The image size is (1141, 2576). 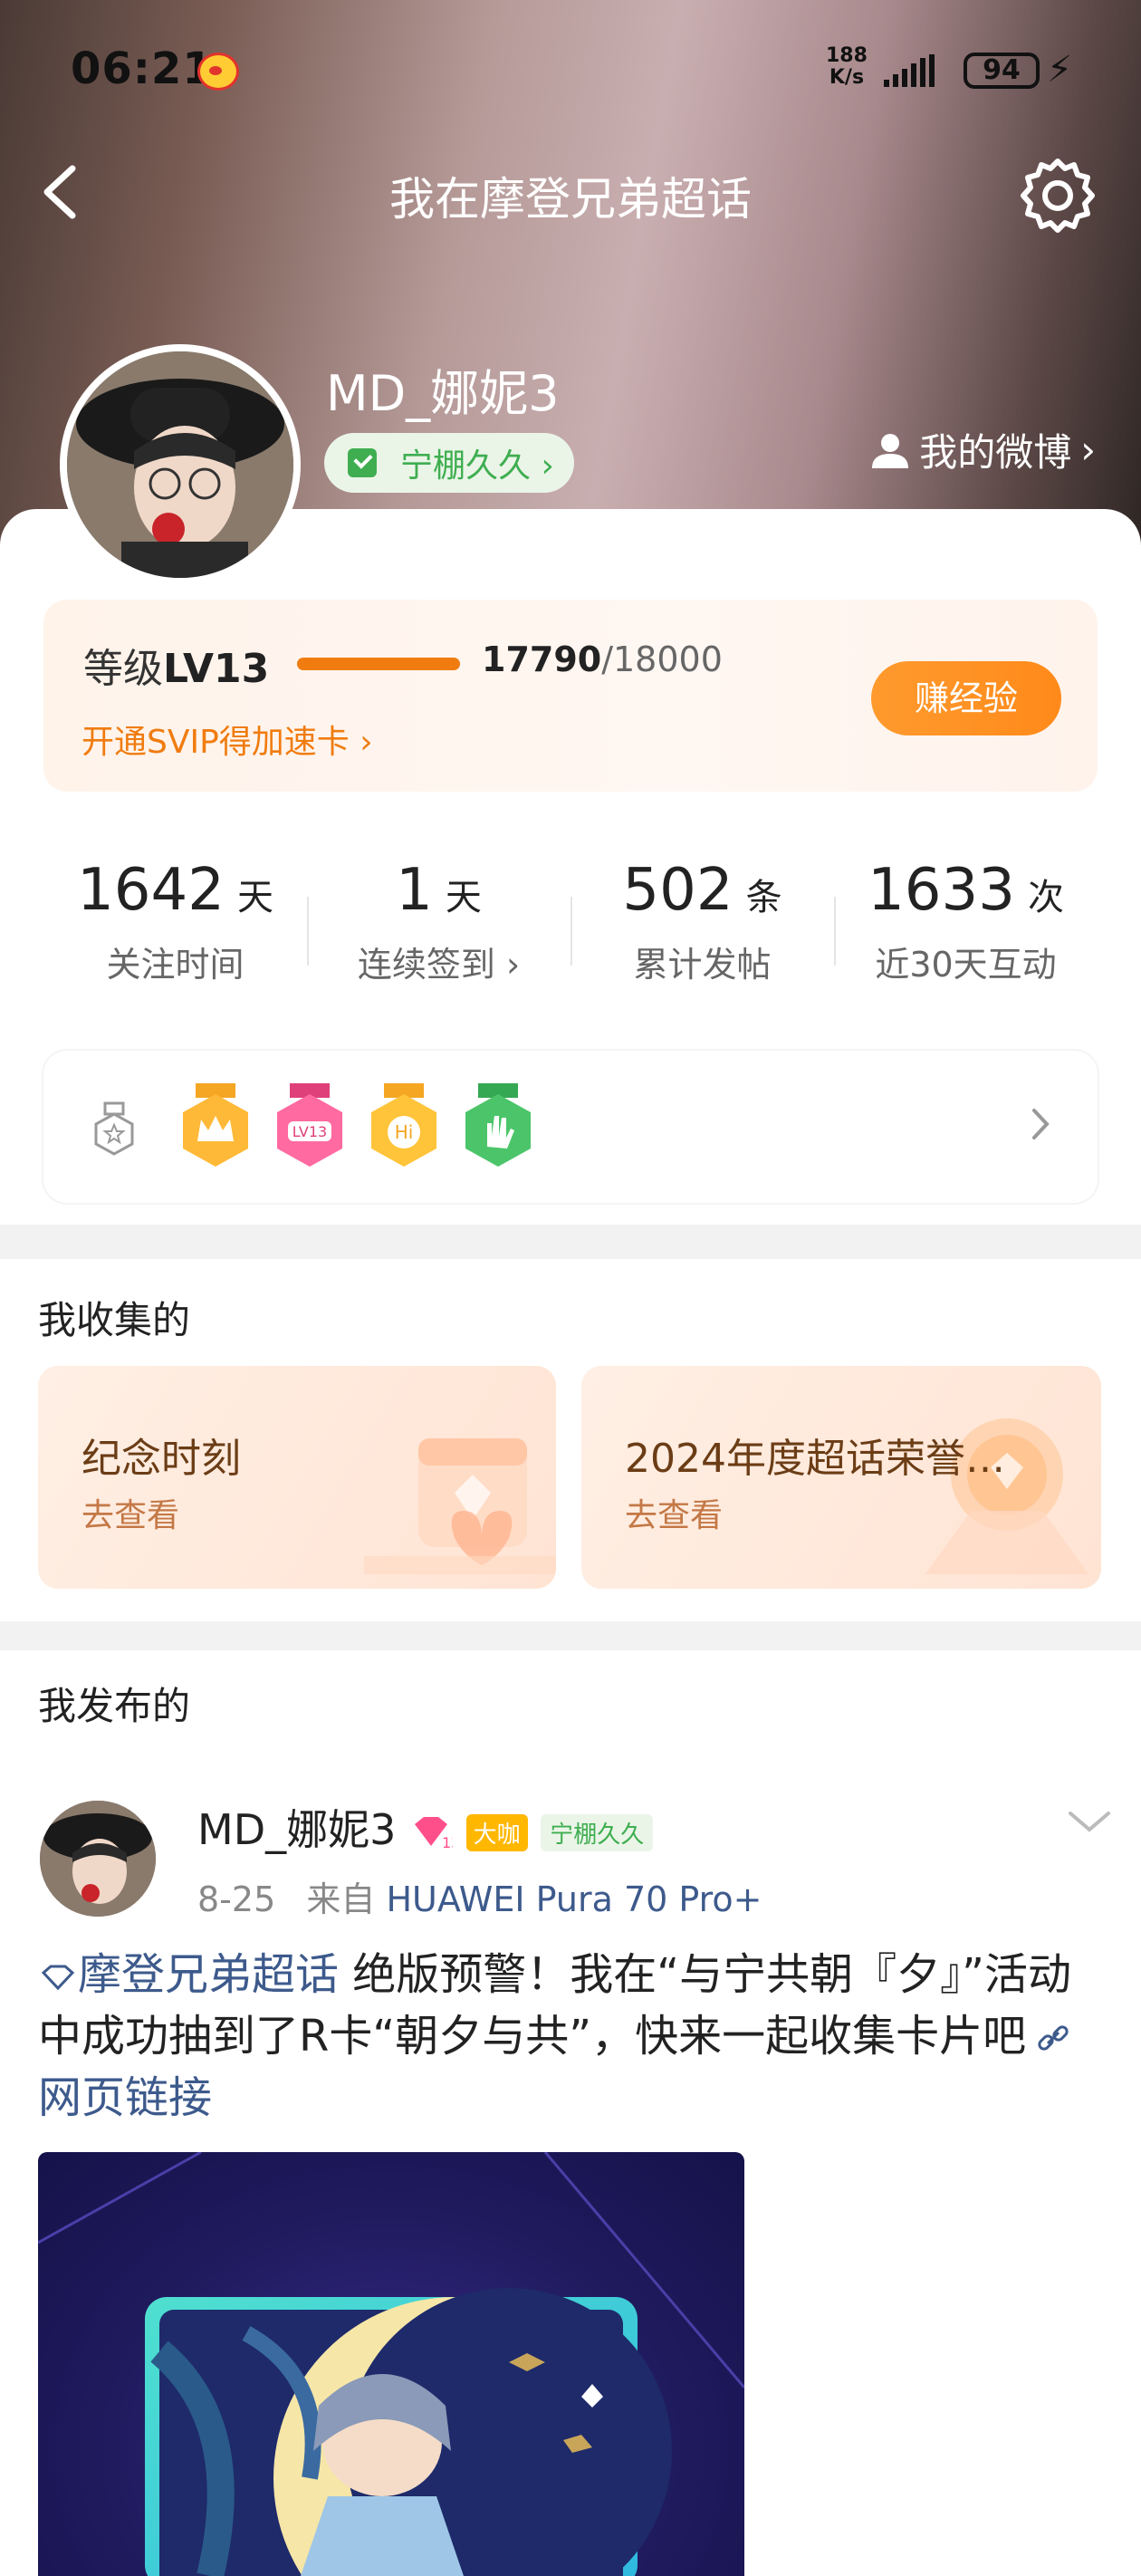 What do you see at coordinates (161, 1459) in the screenshot?
I see `collect-card-title: 纪念时刻` at bounding box center [161, 1459].